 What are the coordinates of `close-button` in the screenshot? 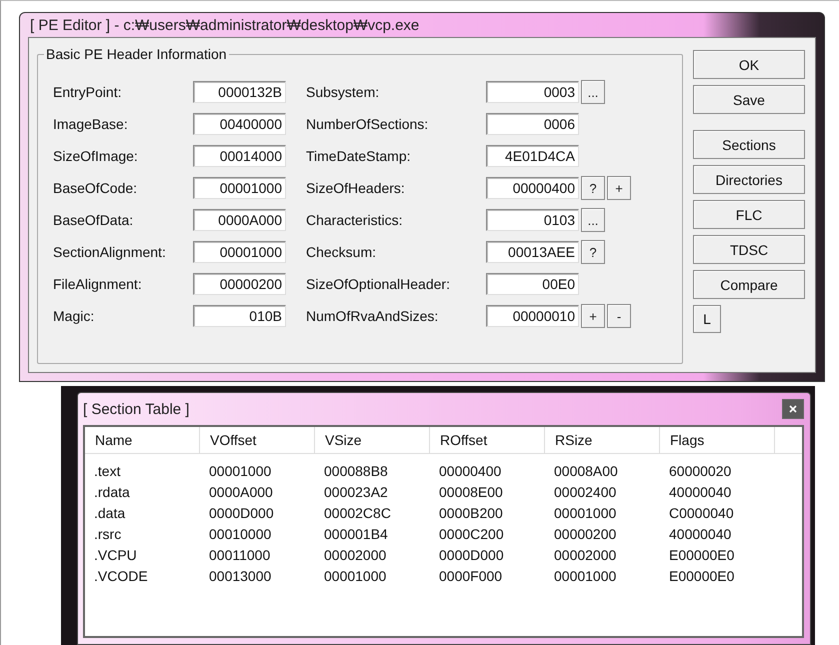 It's located at (793, 409).